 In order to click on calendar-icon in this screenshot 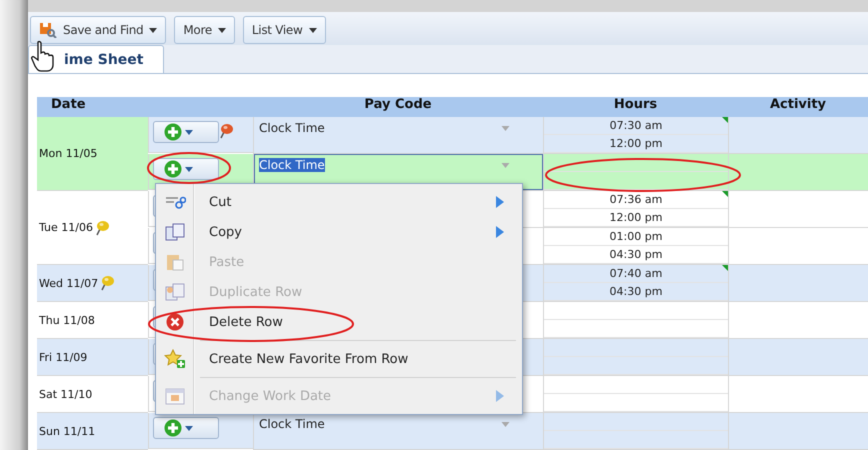, I will do `click(174, 396)`.